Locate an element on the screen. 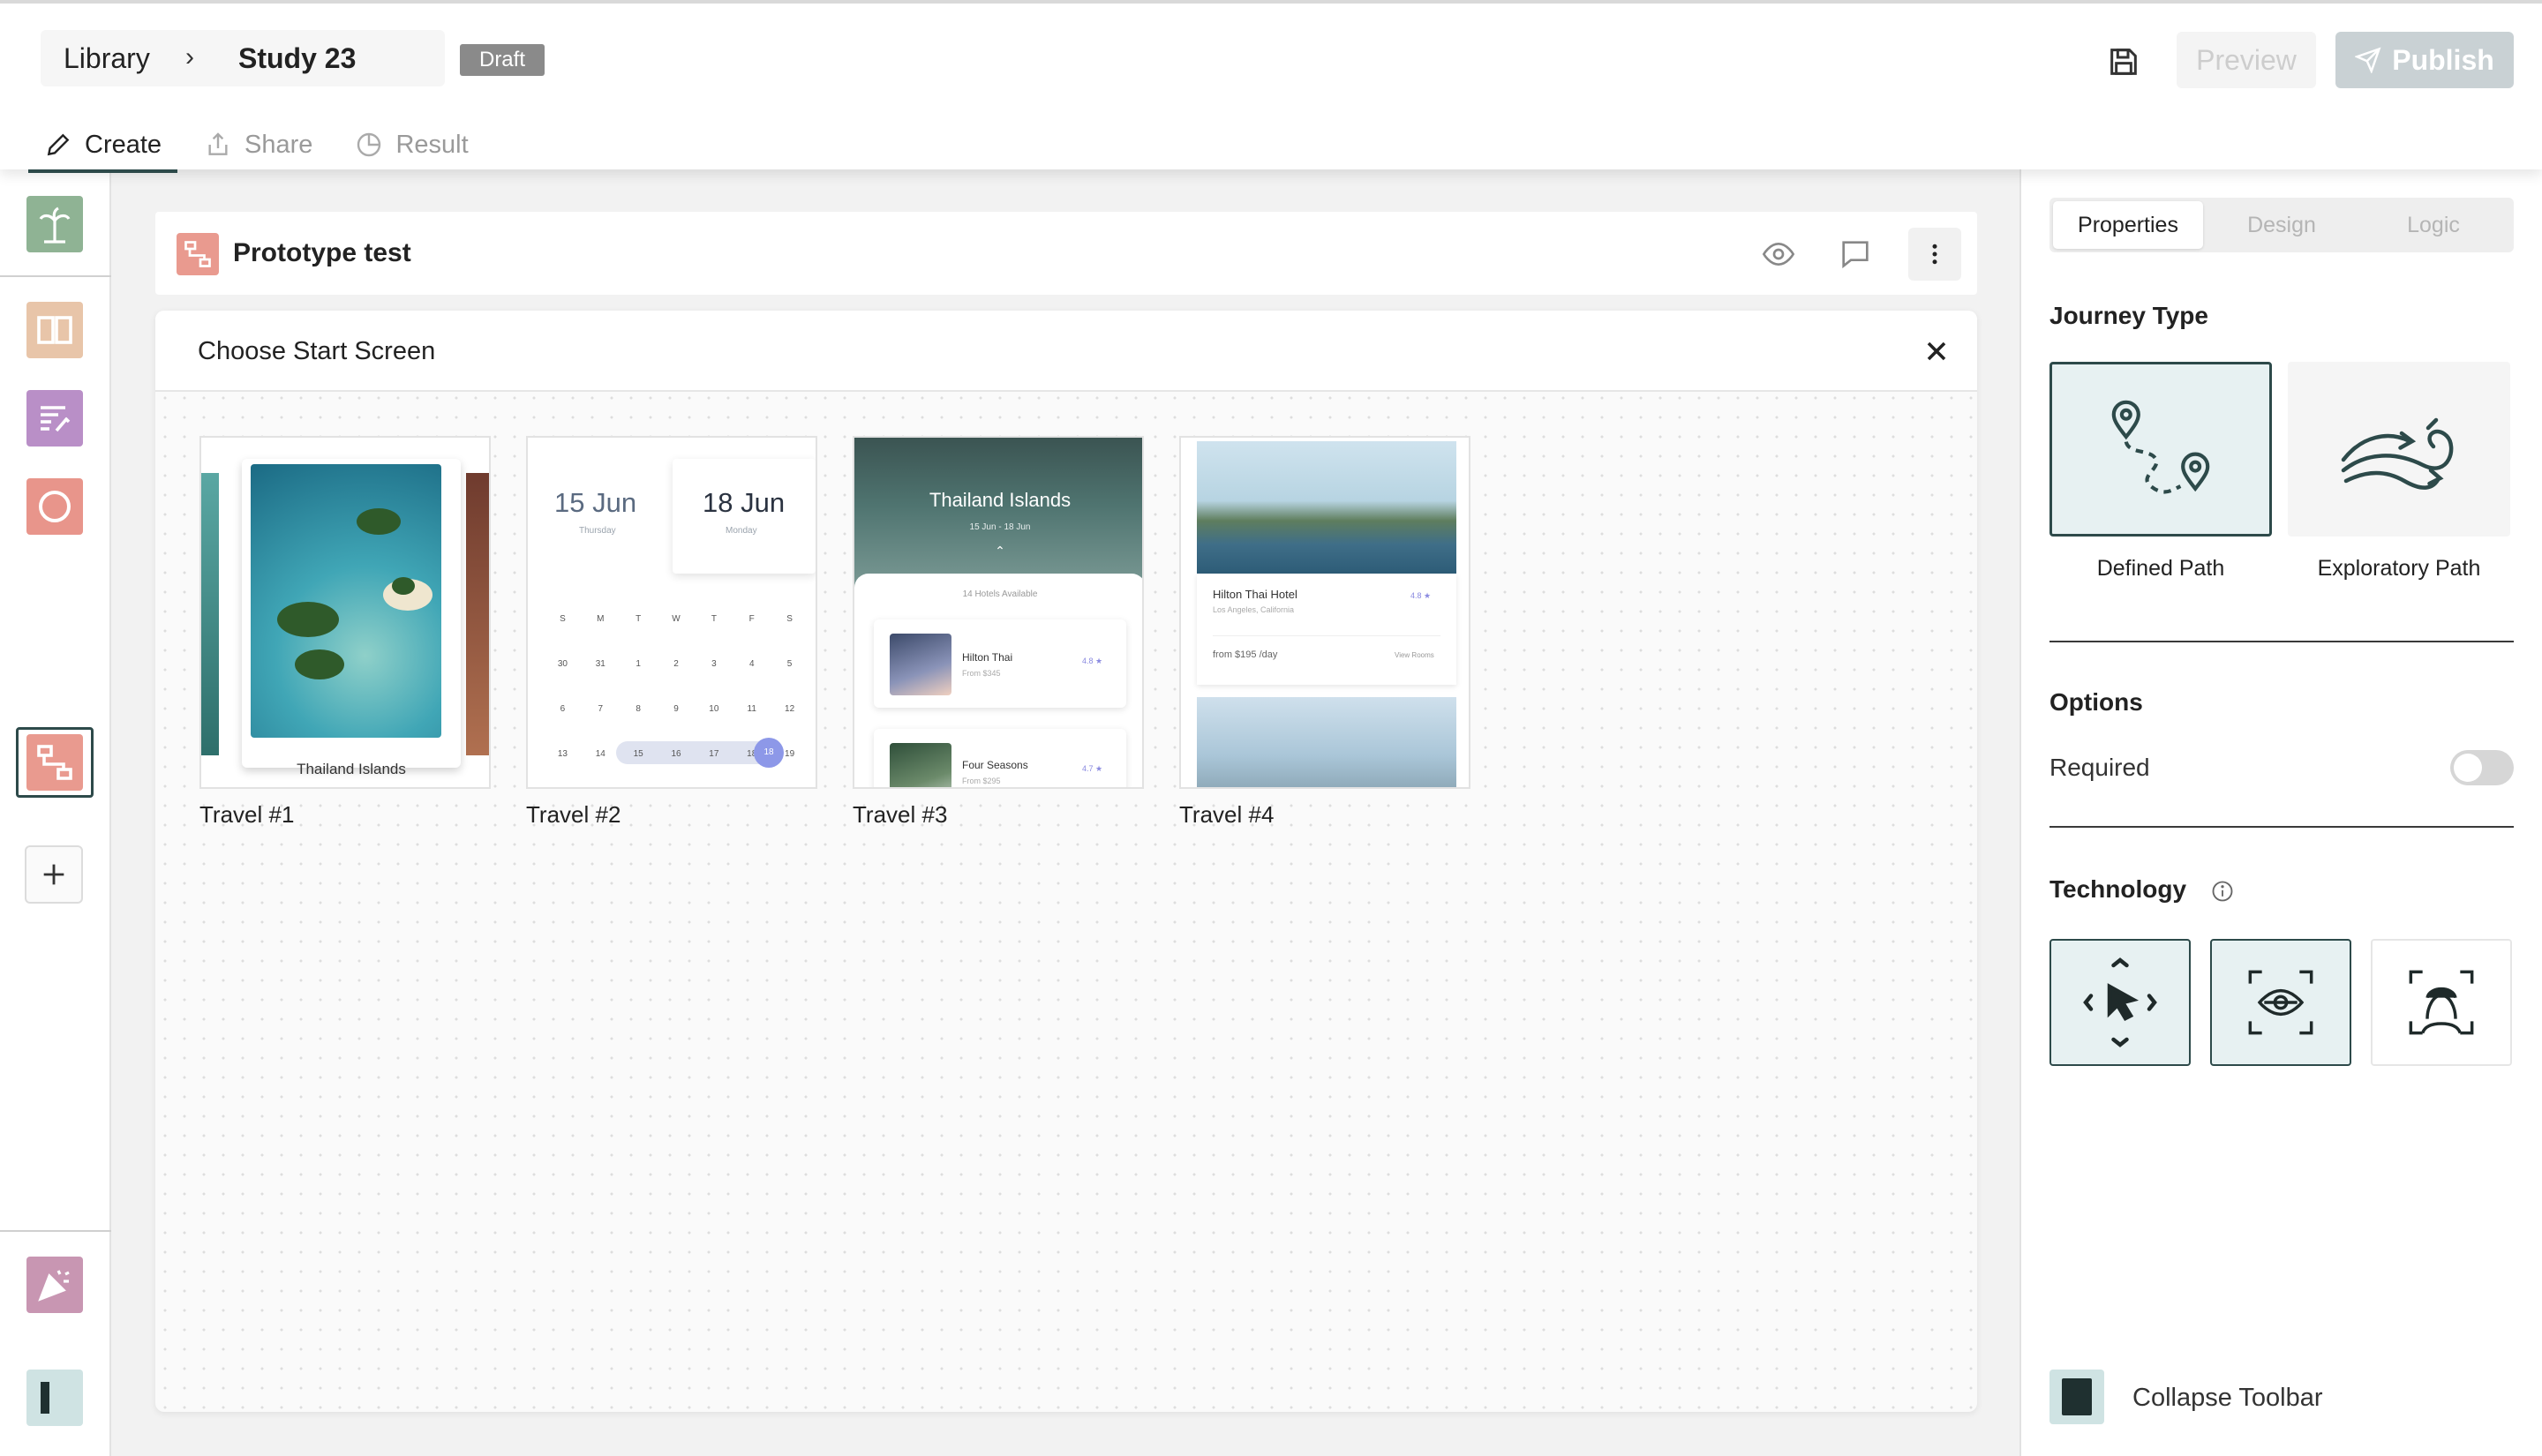 This screenshot has width=2542, height=1456. prototype-block-icon is located at coordinates (198, 254).